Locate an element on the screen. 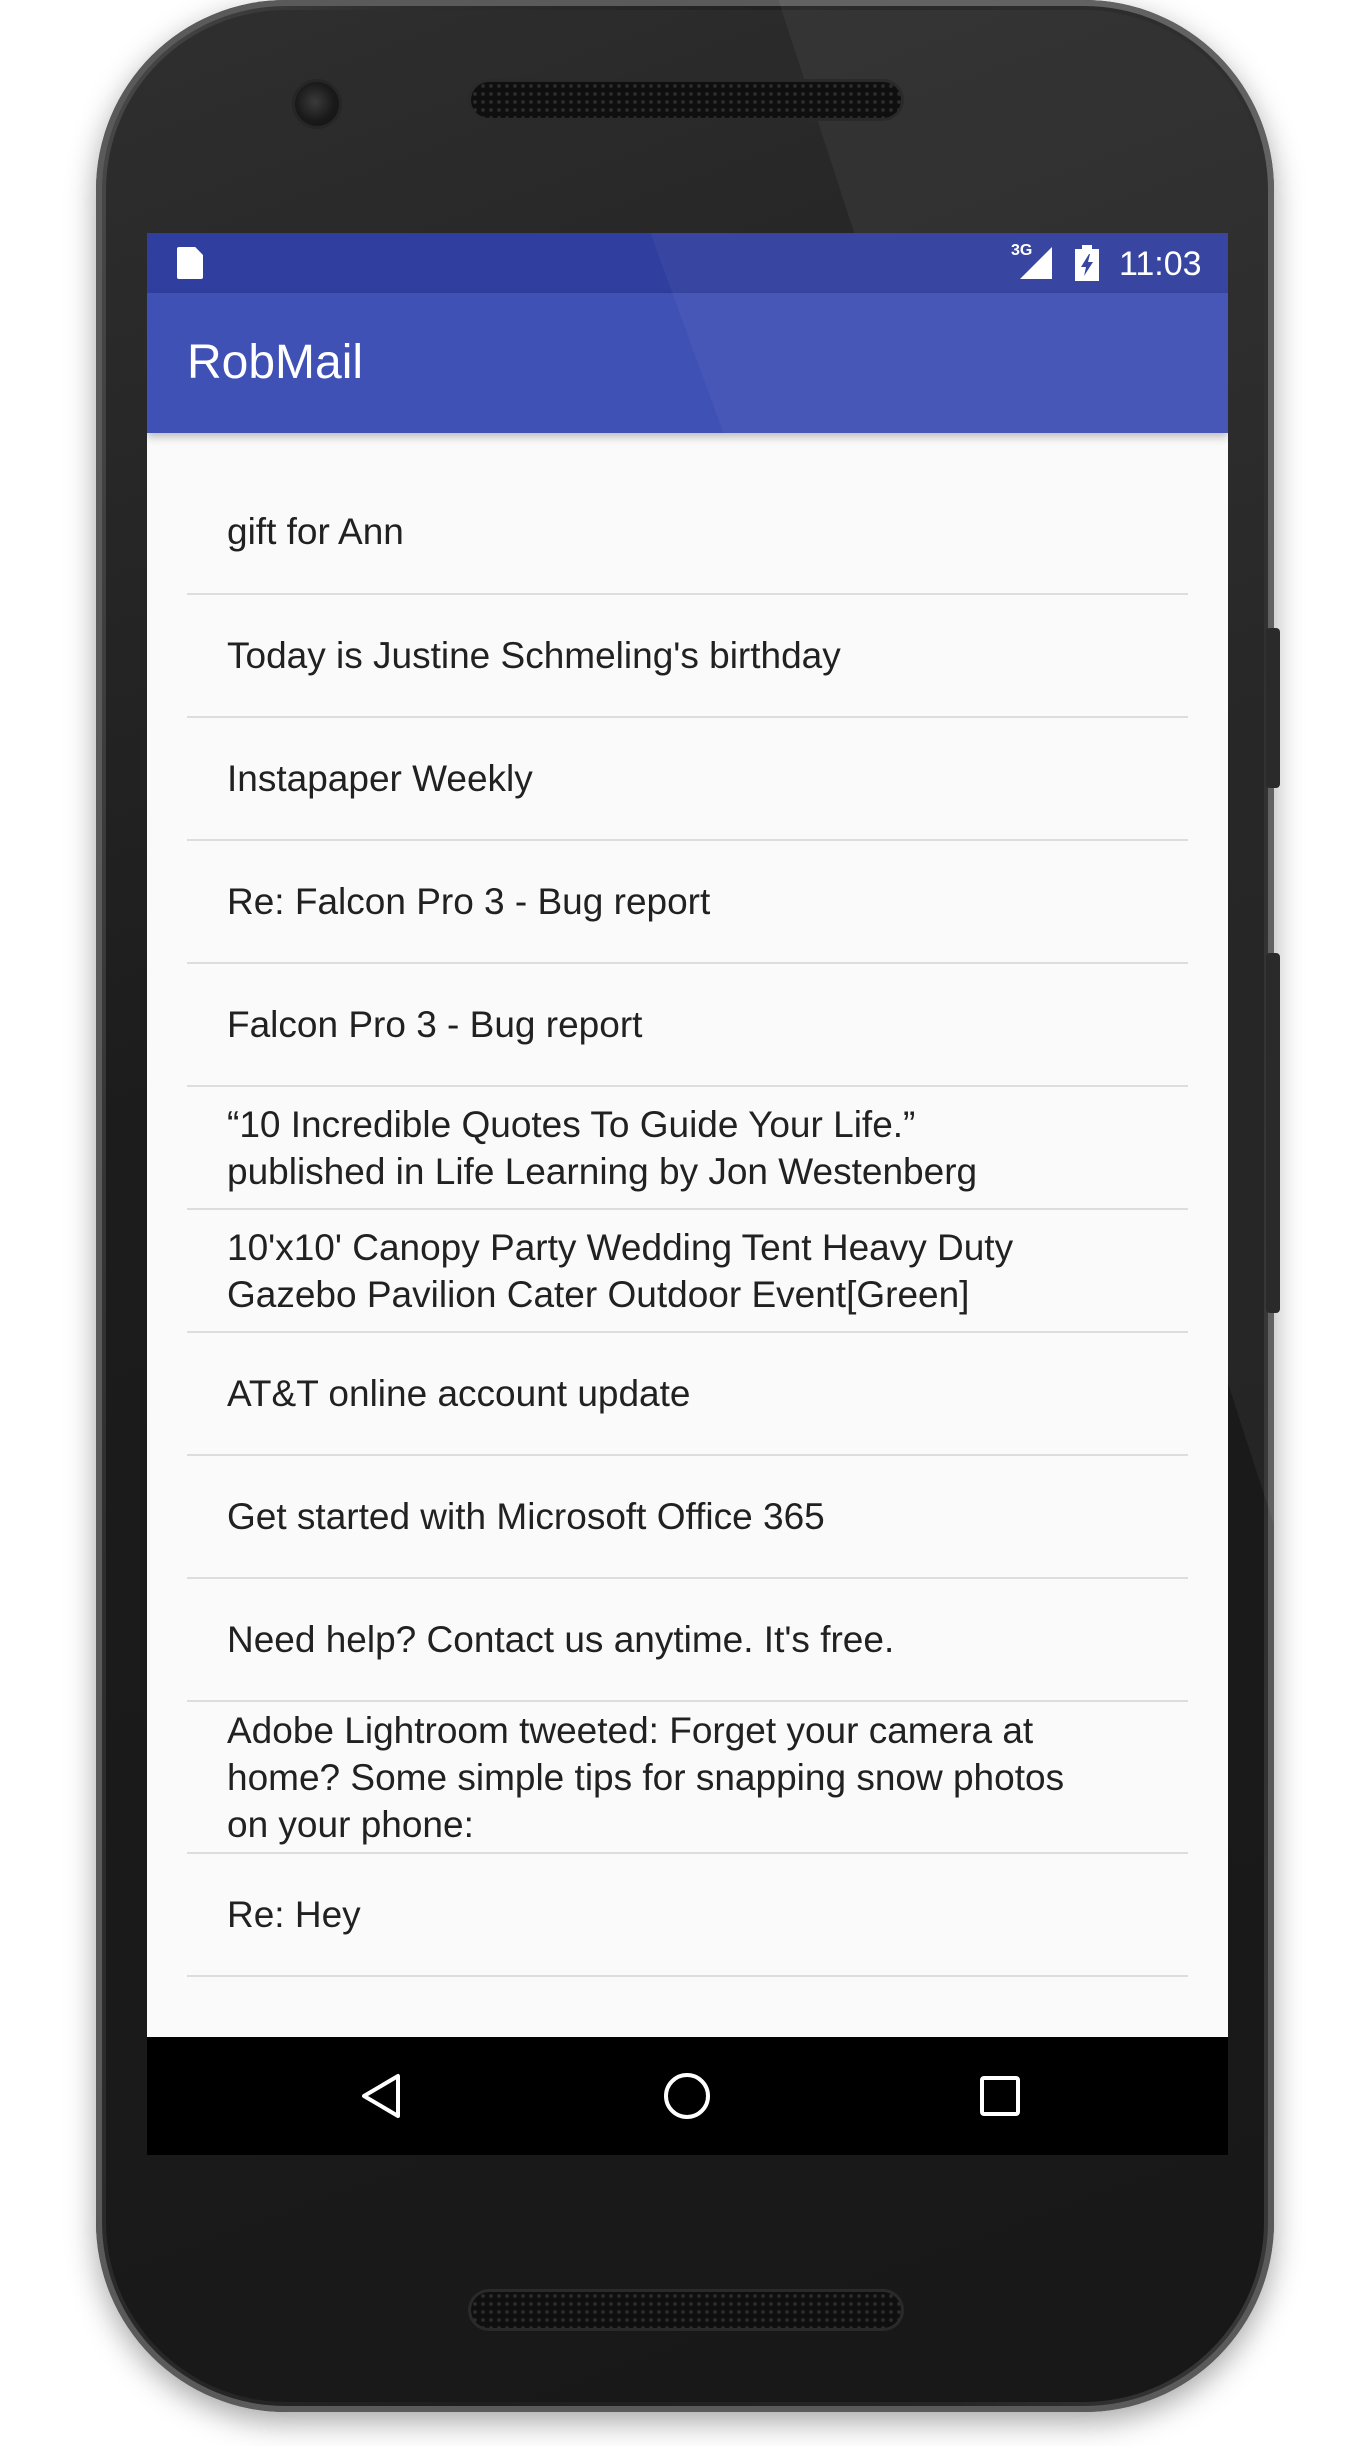 The width and height of the screenshot is (1370, 2446). message-subject: gift for Ann is located at coordinates (315, 531).